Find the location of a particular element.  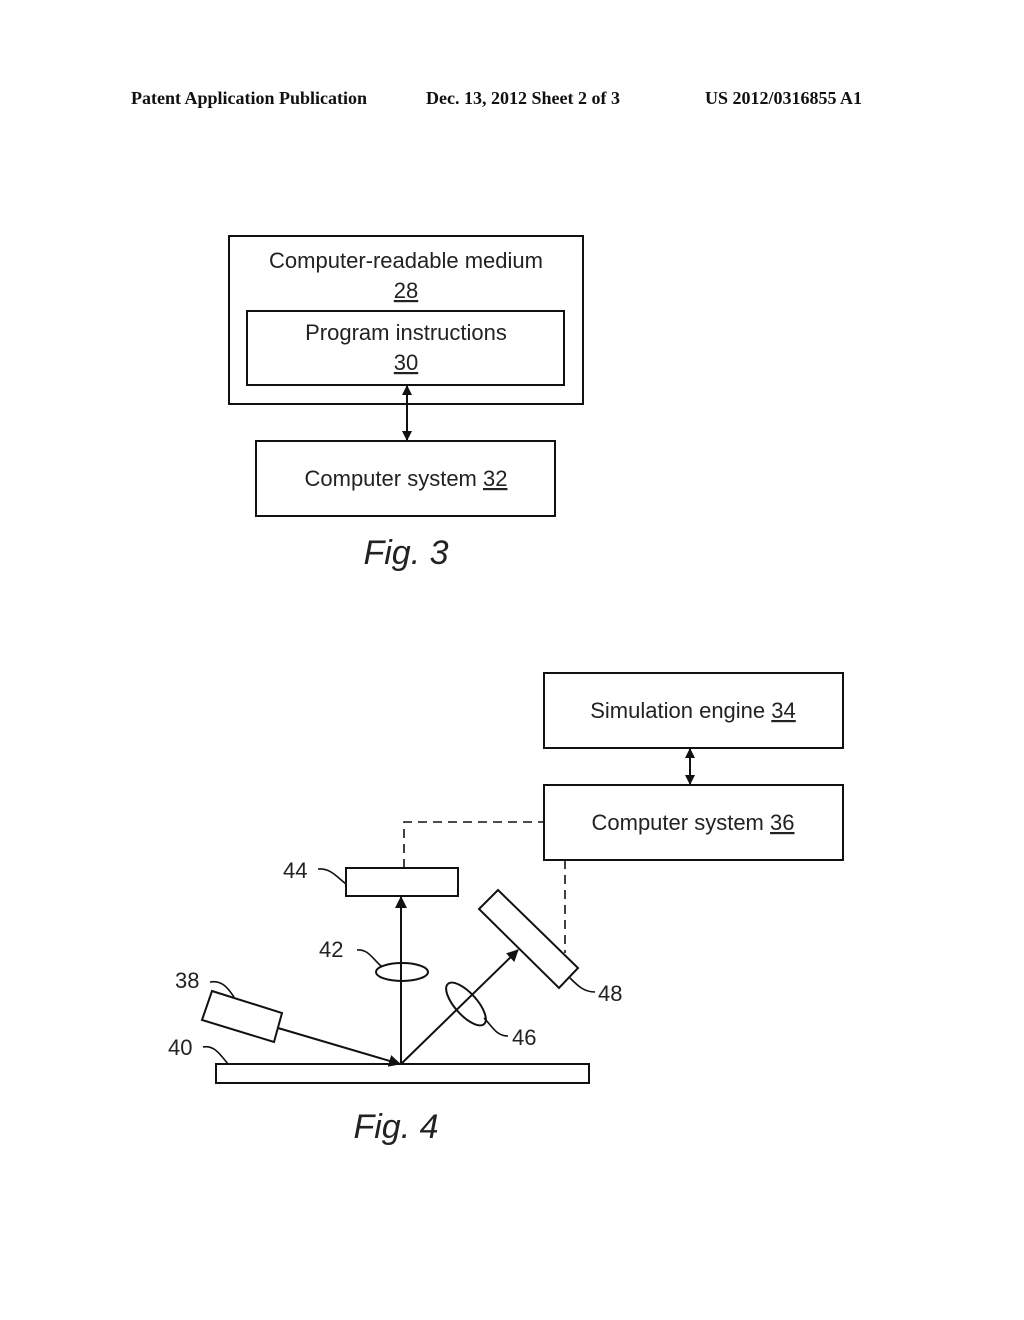

fig4-caption: Fig. 4 is located at coordinates (395, 1127).